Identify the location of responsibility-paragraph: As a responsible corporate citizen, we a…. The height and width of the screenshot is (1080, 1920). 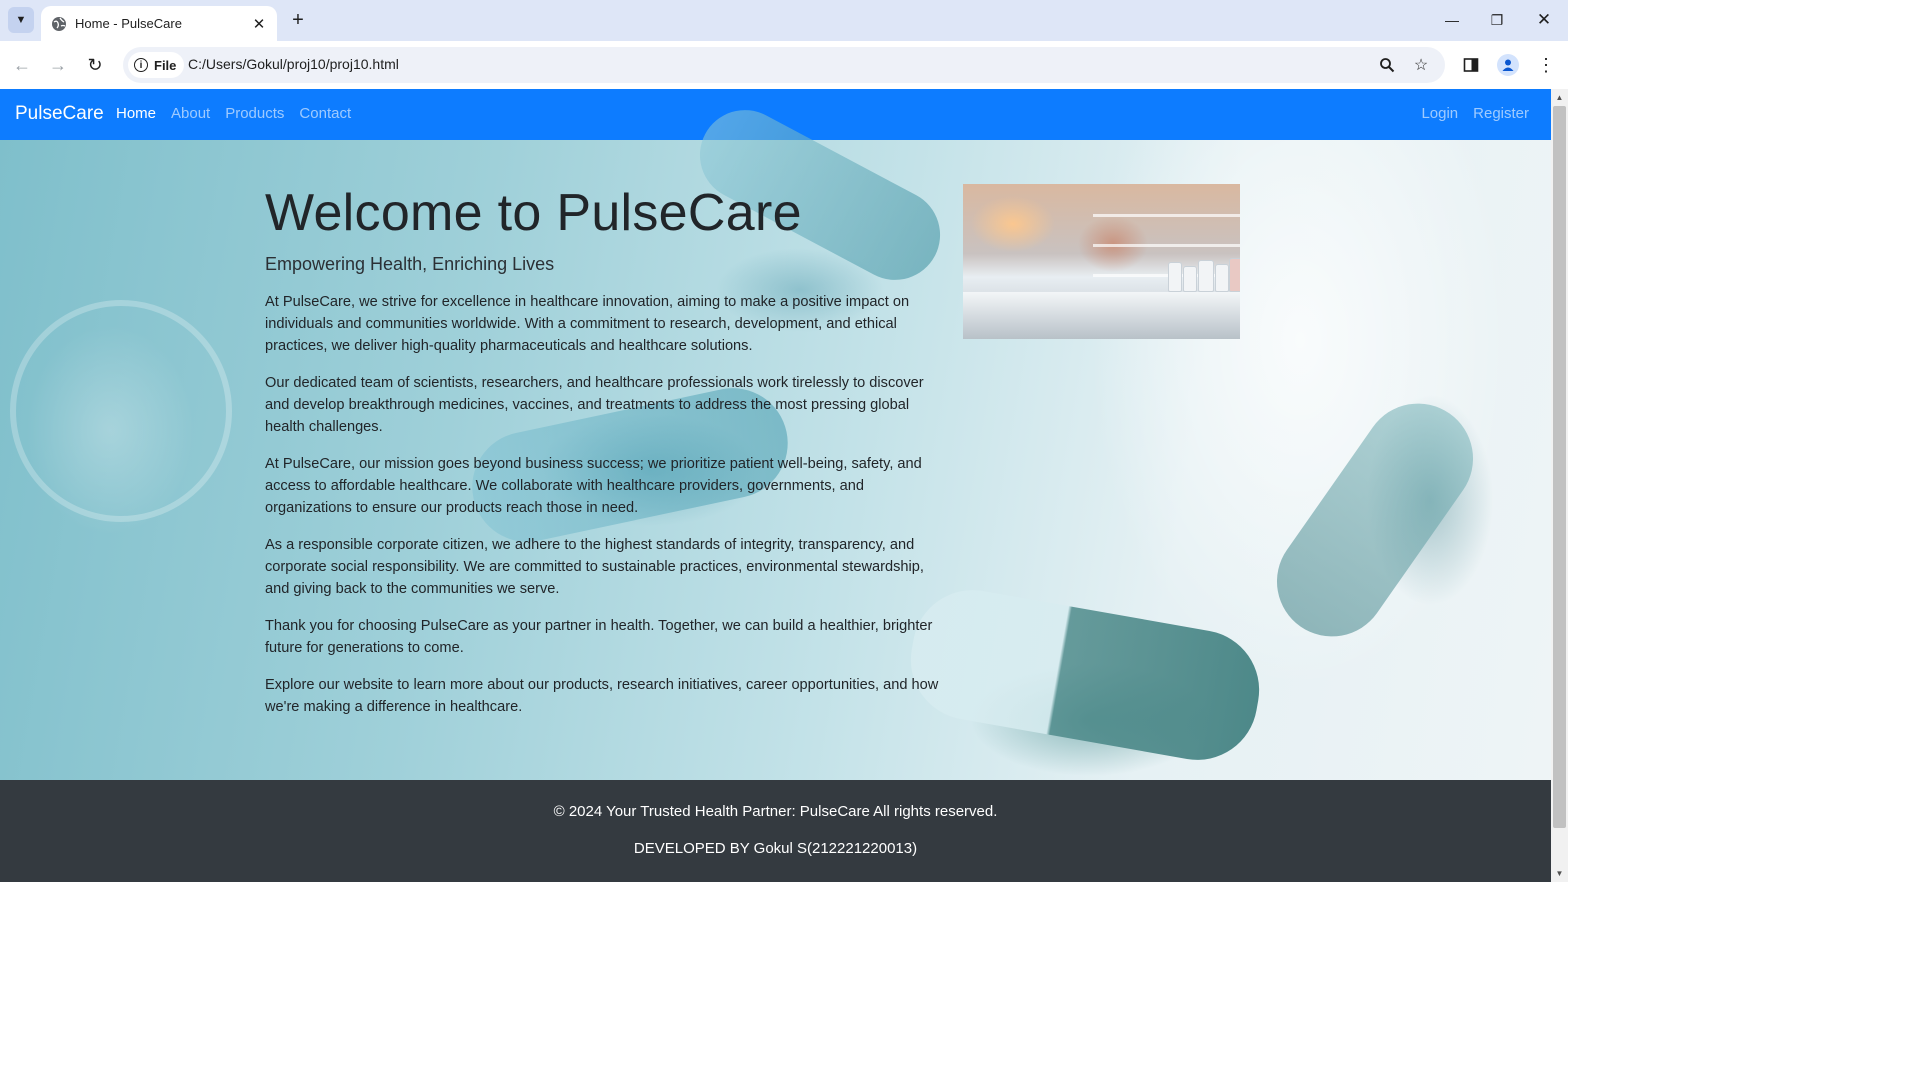
(594, 566).